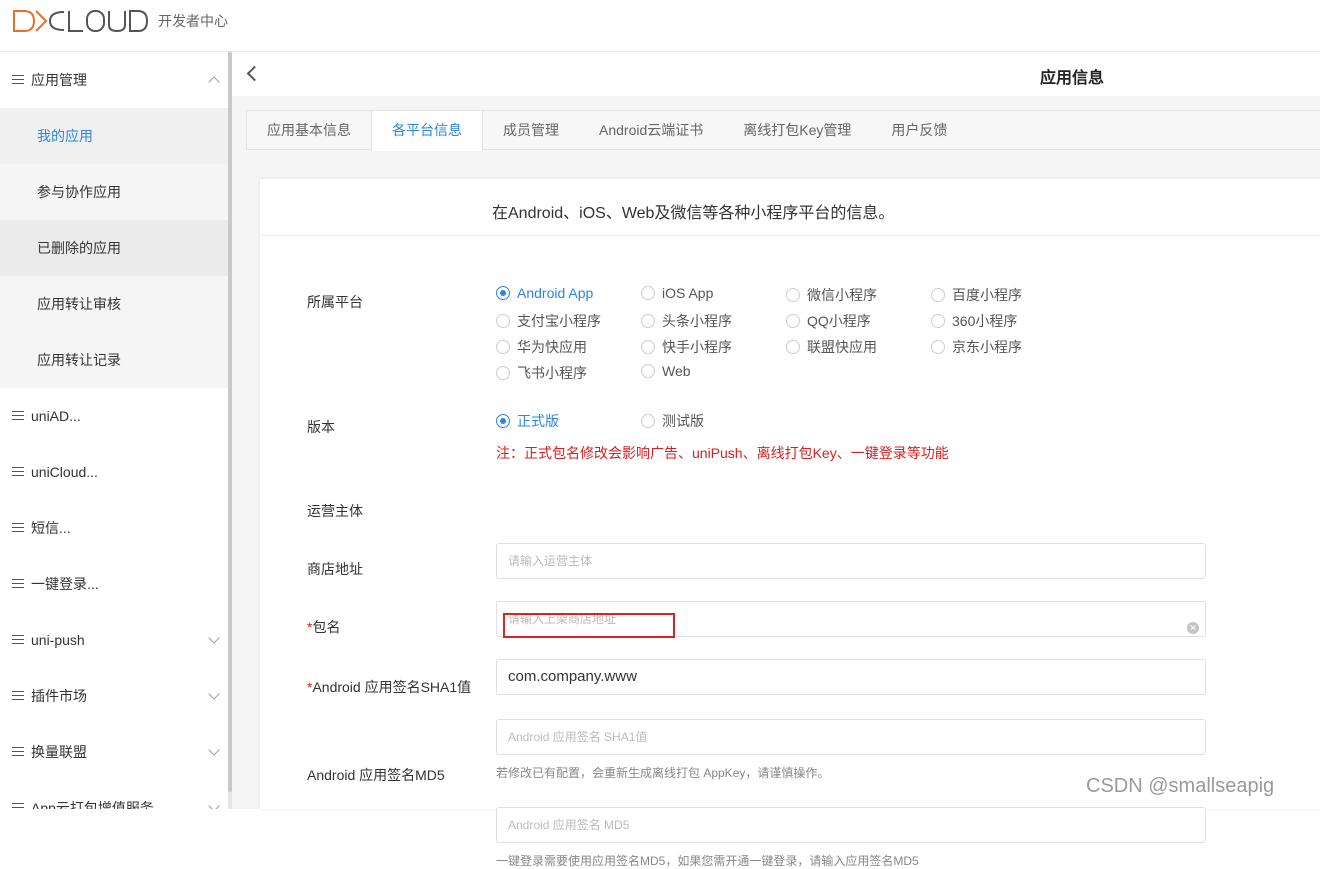 This screenshot has width=1320, height=869. What do you see at coordinates (919, 130) in the screenshot?
I see `tab-feedback: 用户反馈` at bounding box center [919, 130].